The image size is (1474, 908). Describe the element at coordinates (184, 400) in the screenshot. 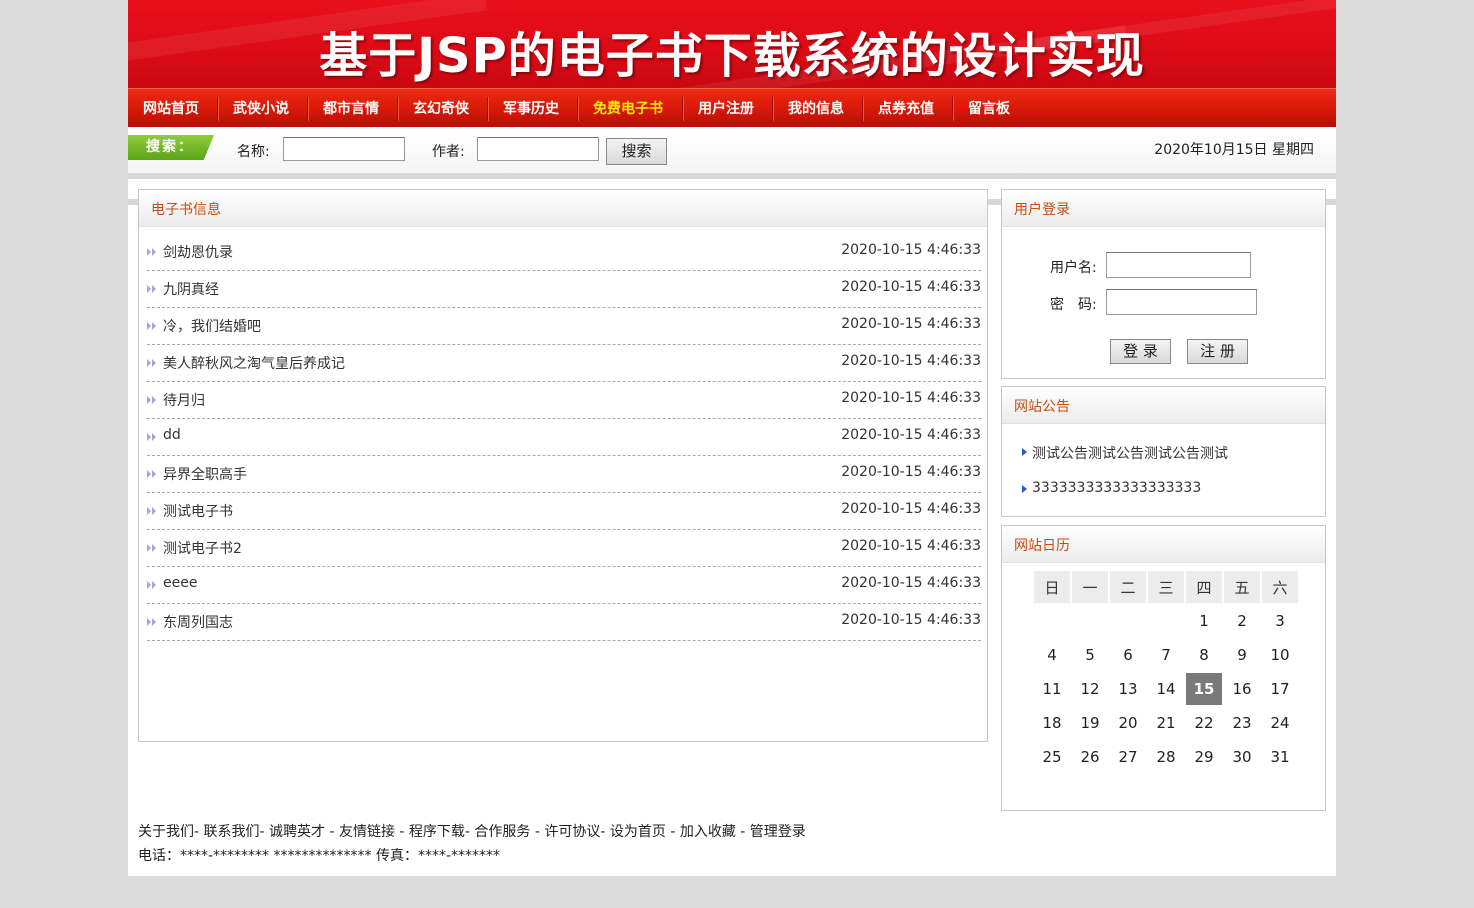

I see `ebook-title: 待月归` at that location.